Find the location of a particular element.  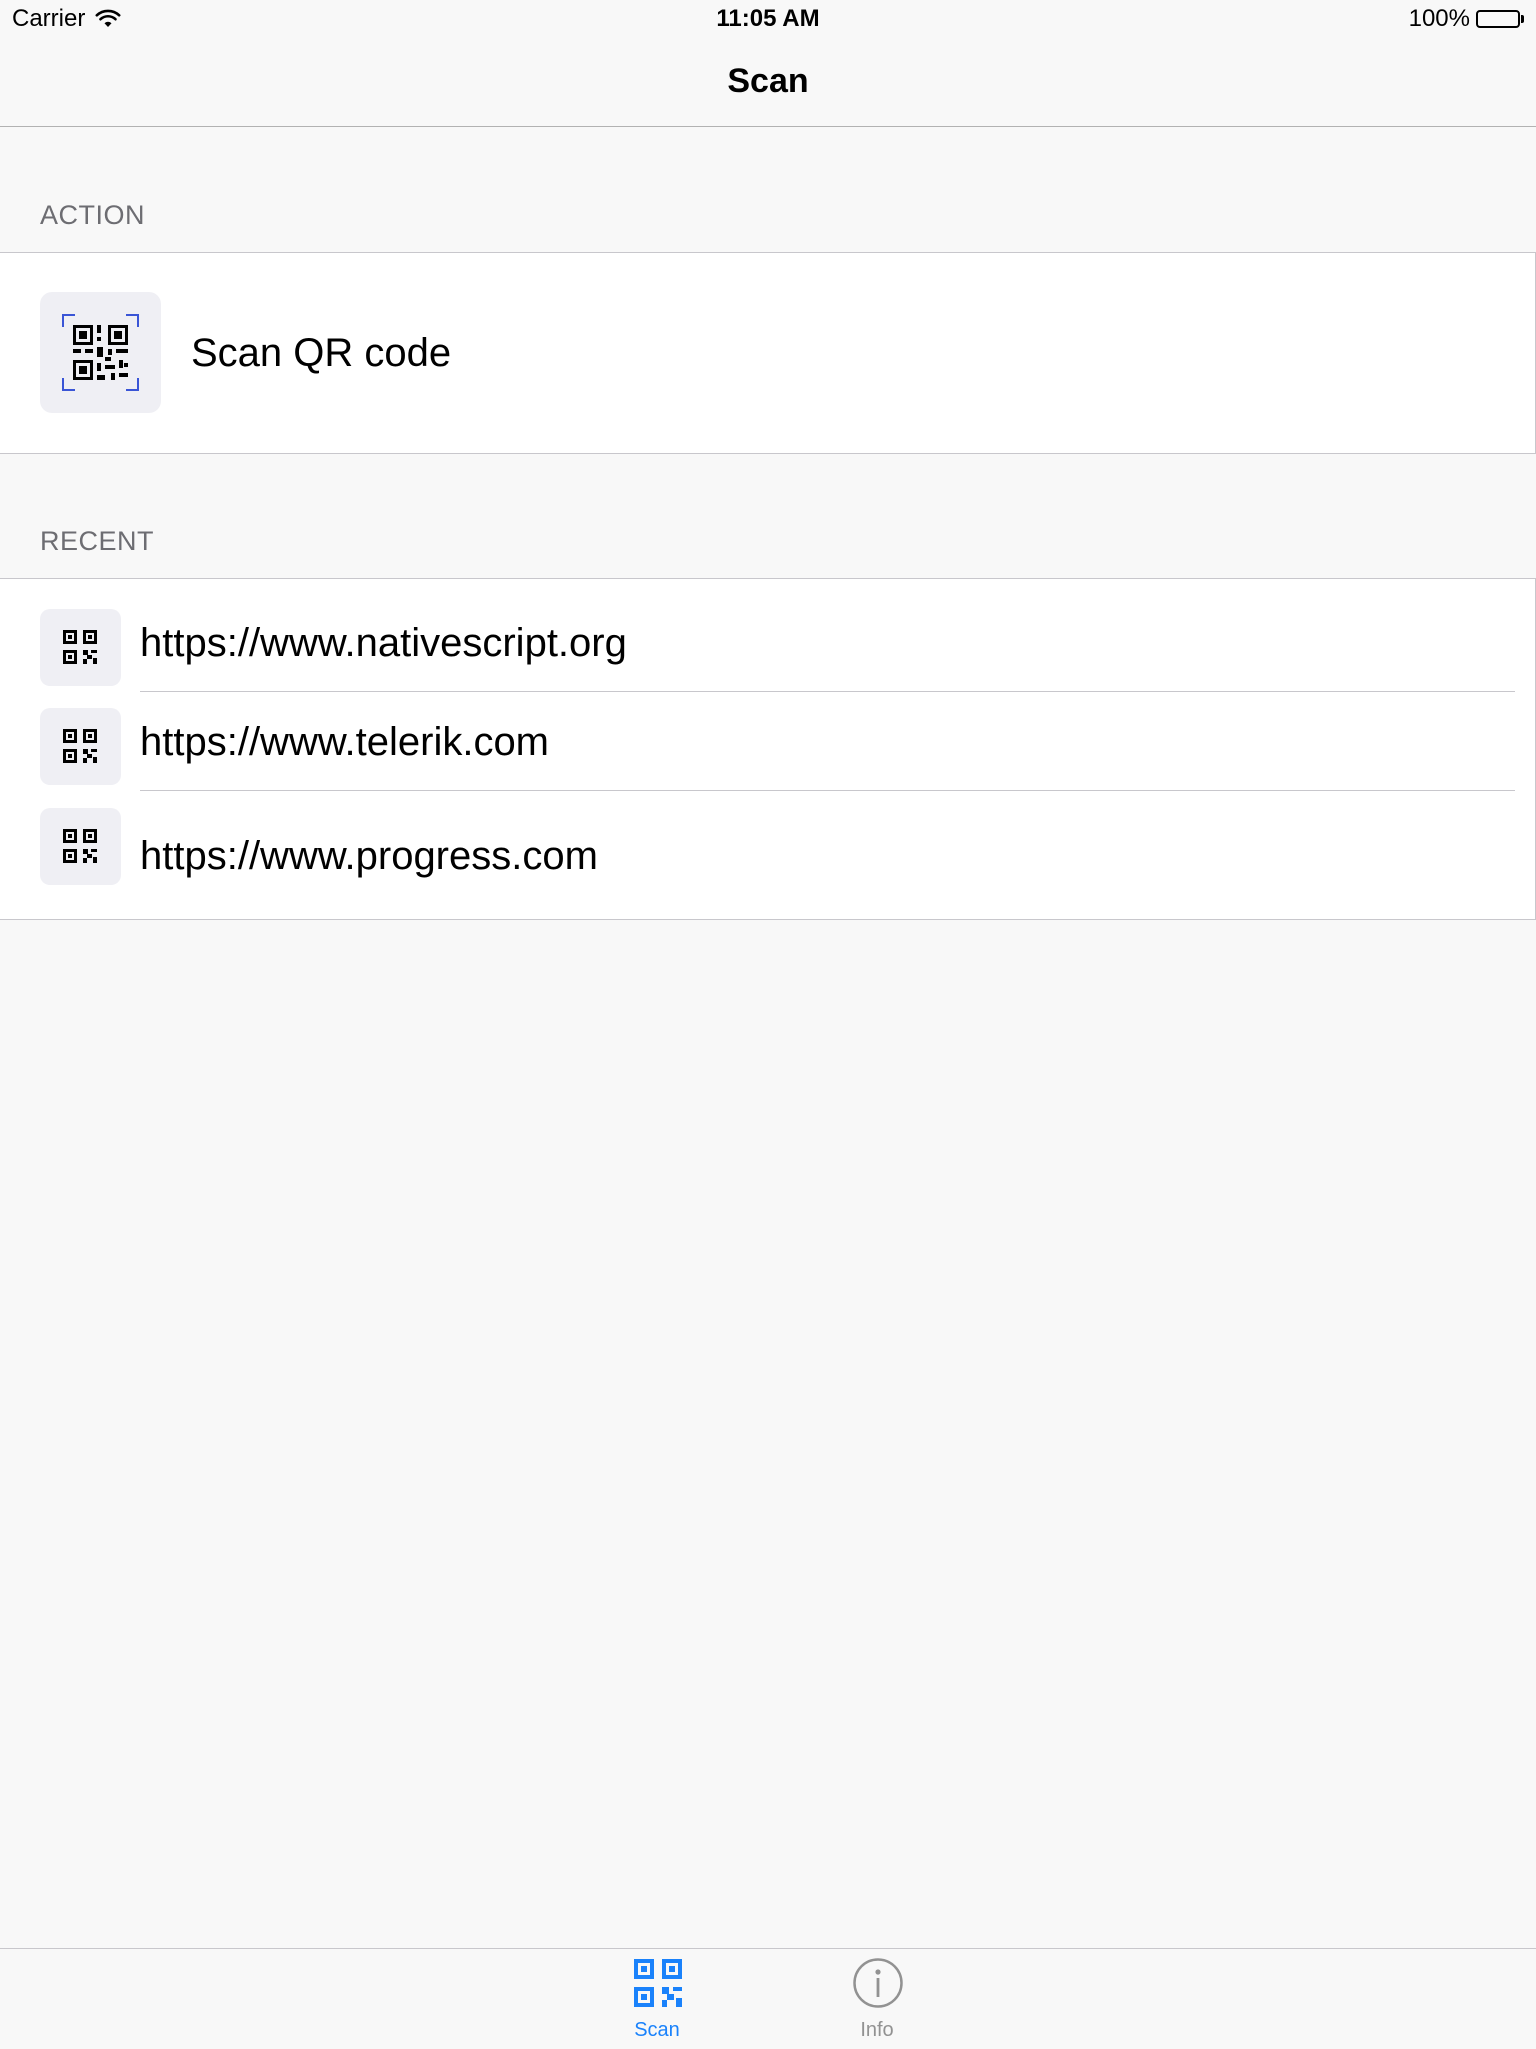

info-icon is located at coordinates (878, 1983).